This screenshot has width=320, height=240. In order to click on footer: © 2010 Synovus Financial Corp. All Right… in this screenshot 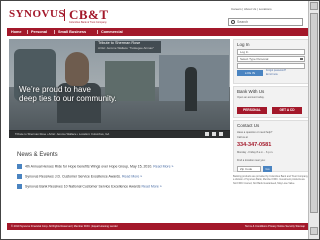, I will do `click(158, 226)`.